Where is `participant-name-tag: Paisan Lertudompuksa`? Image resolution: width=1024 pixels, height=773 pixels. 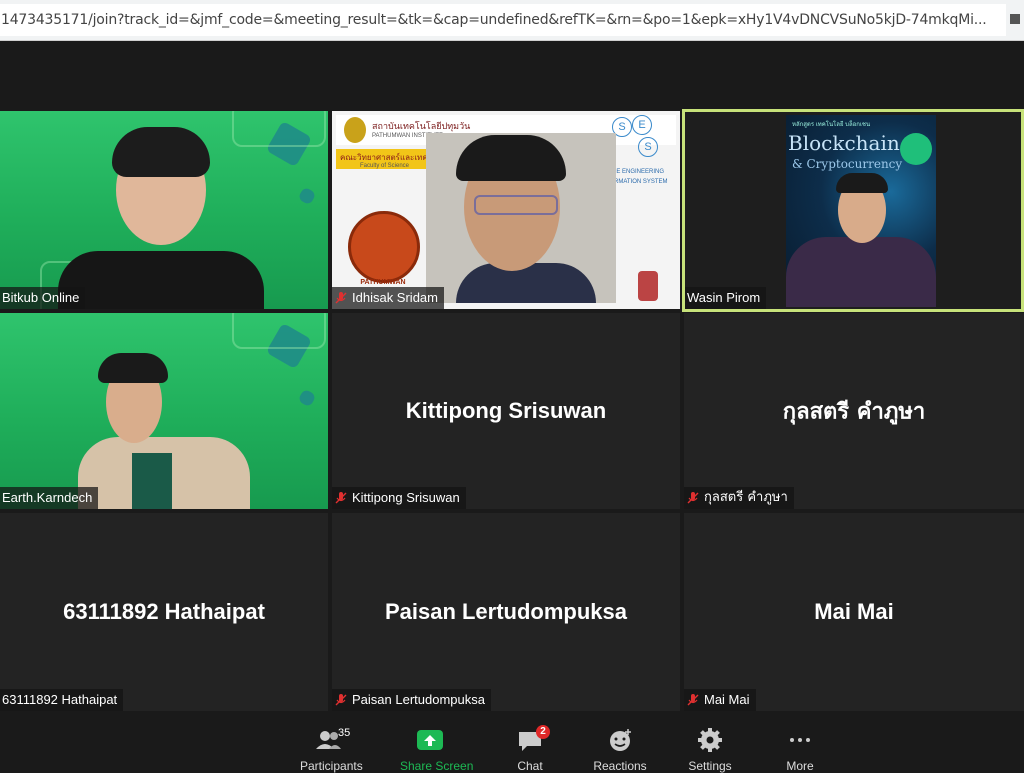 participant-name-tag: Paisan Lertudompuksa is located at coordinates (411, 700).